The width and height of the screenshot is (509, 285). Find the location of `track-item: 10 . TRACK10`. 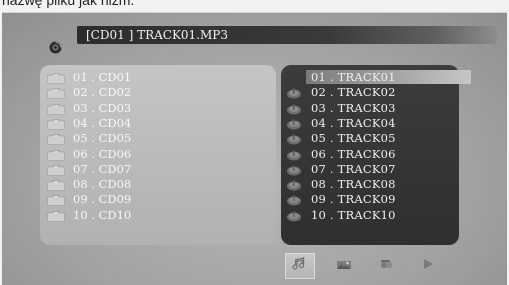

track-item: 10 . TRACK10 is located at coordinates (340, 215).